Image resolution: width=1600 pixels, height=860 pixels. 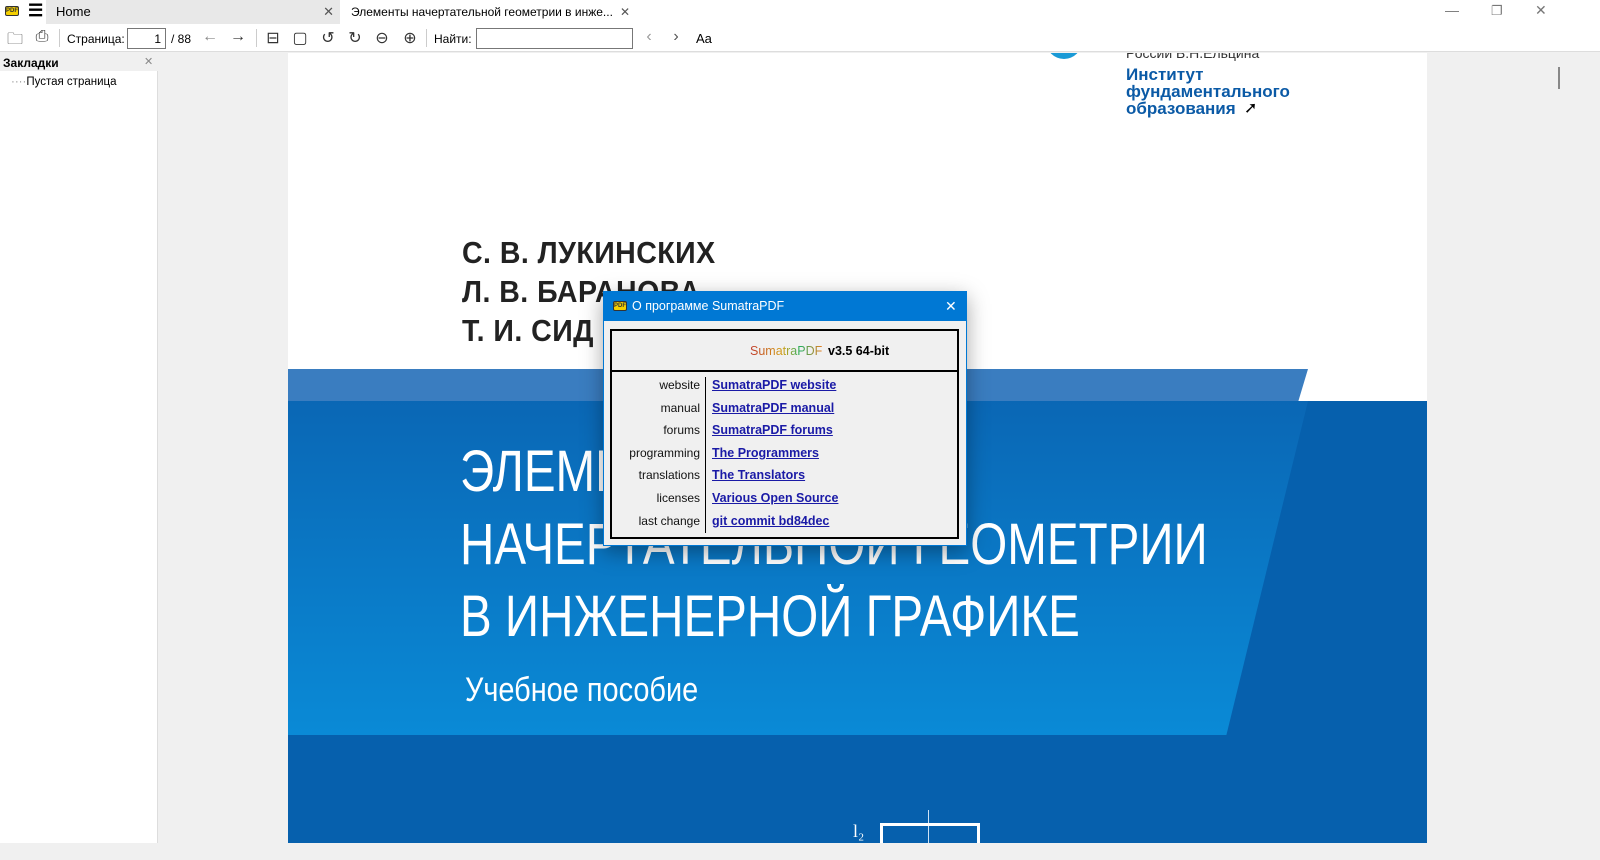 What do you see at coordinates (1559, 78) in the screenshot?
I see `scrollbar-thumb` at bounding box center [1559, 78].